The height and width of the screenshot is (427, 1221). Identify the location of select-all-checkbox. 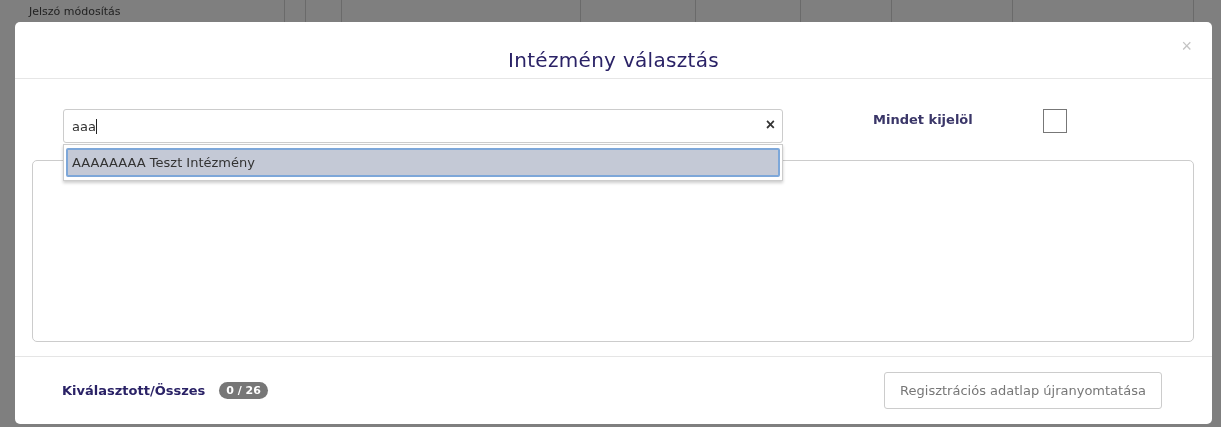
(1054, 121).